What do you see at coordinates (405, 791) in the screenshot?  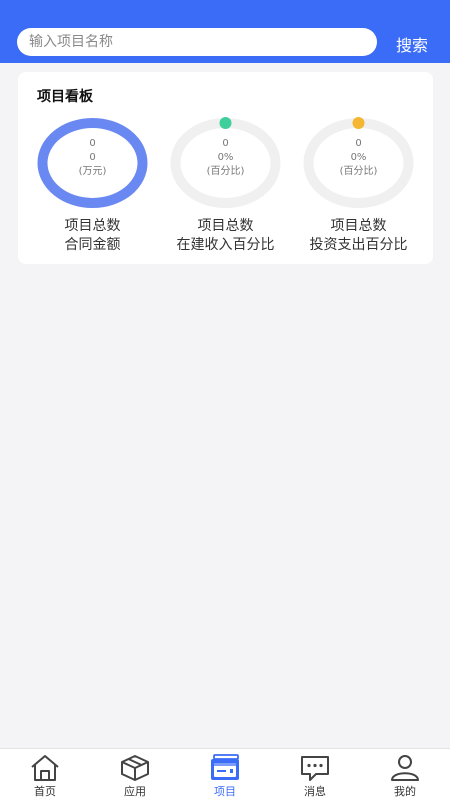 I see `tab-label: 我的` at bounding box center [405, 791].